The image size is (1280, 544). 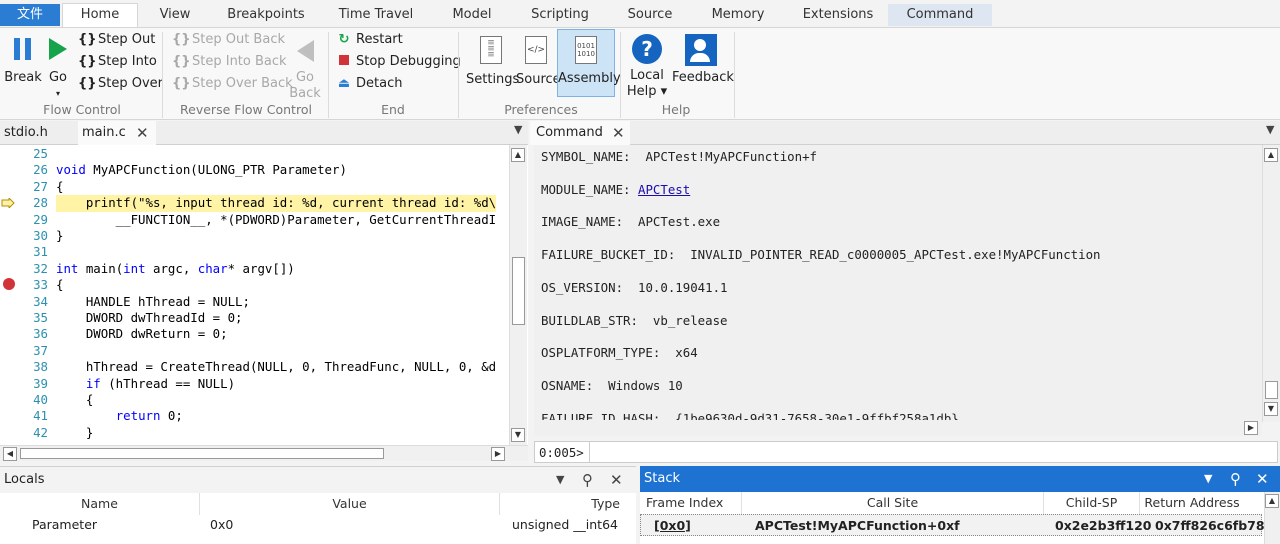 I want to click on go-dropdown-icon: ▾, so click(x=58, y=94).